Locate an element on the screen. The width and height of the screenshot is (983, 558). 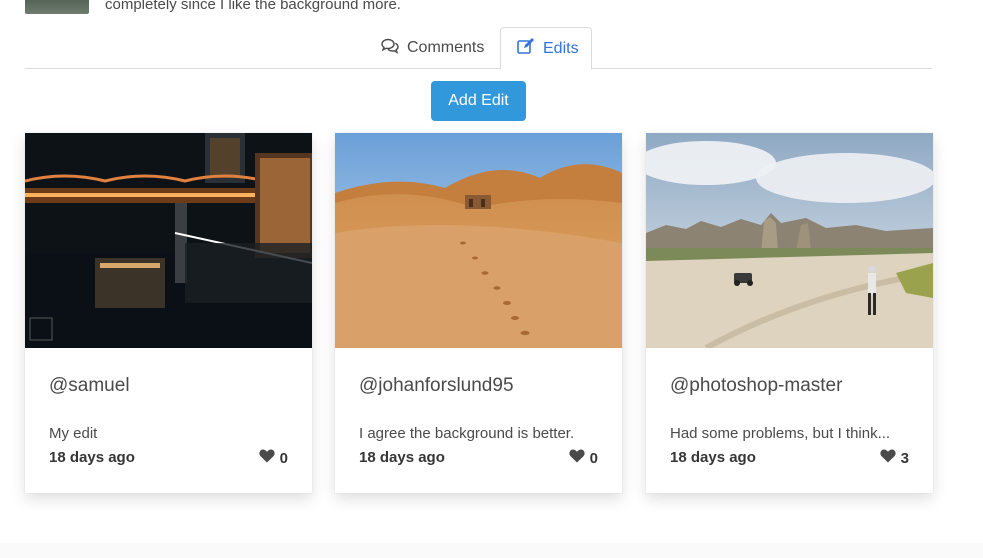
card-username: @samuel is located at coordinates (89, 386).